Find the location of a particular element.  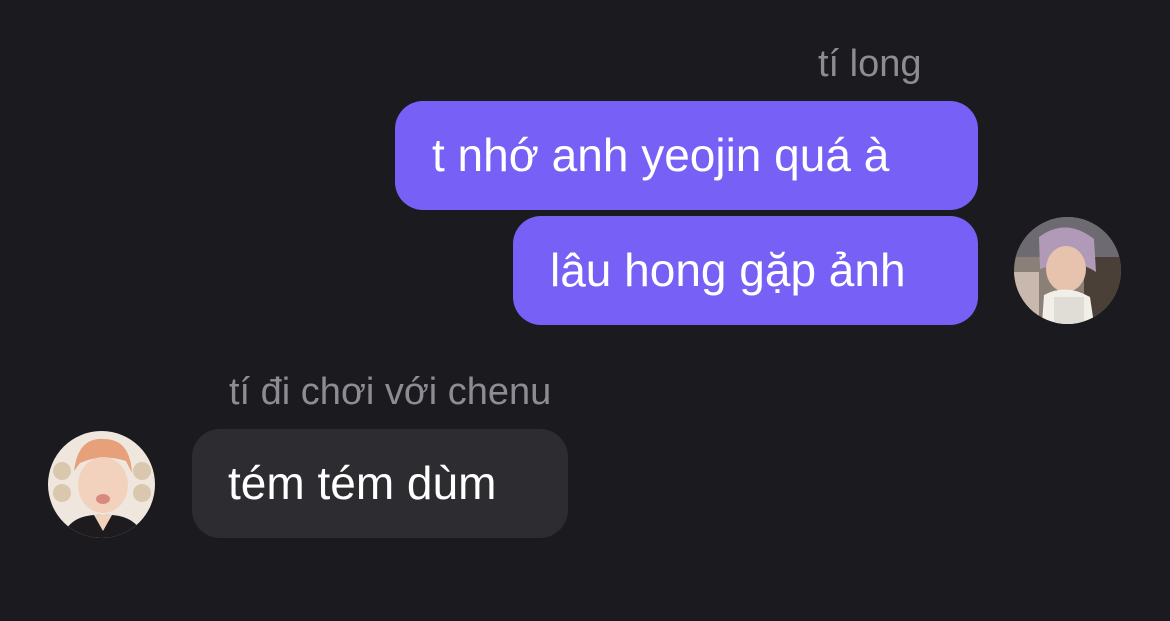

avatar-photo-outgoing is located at coordinates (1067, 270).